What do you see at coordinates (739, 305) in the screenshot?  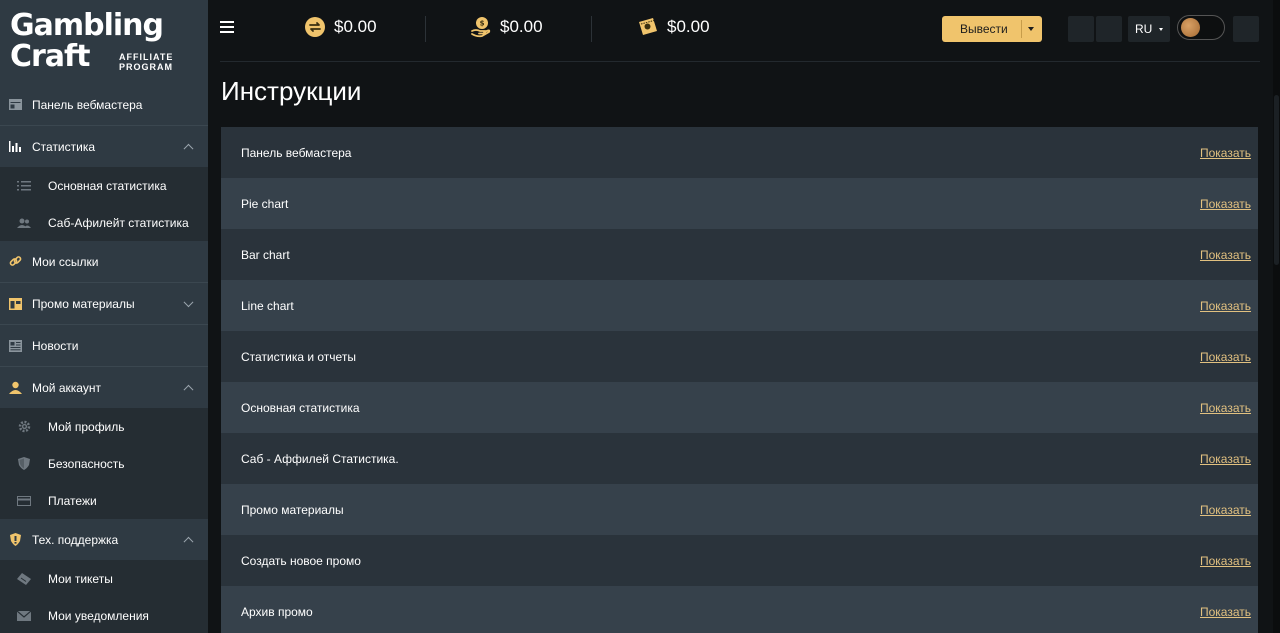 I see `instruction-row: Line chart Показать` at bounding box center [739, 305].